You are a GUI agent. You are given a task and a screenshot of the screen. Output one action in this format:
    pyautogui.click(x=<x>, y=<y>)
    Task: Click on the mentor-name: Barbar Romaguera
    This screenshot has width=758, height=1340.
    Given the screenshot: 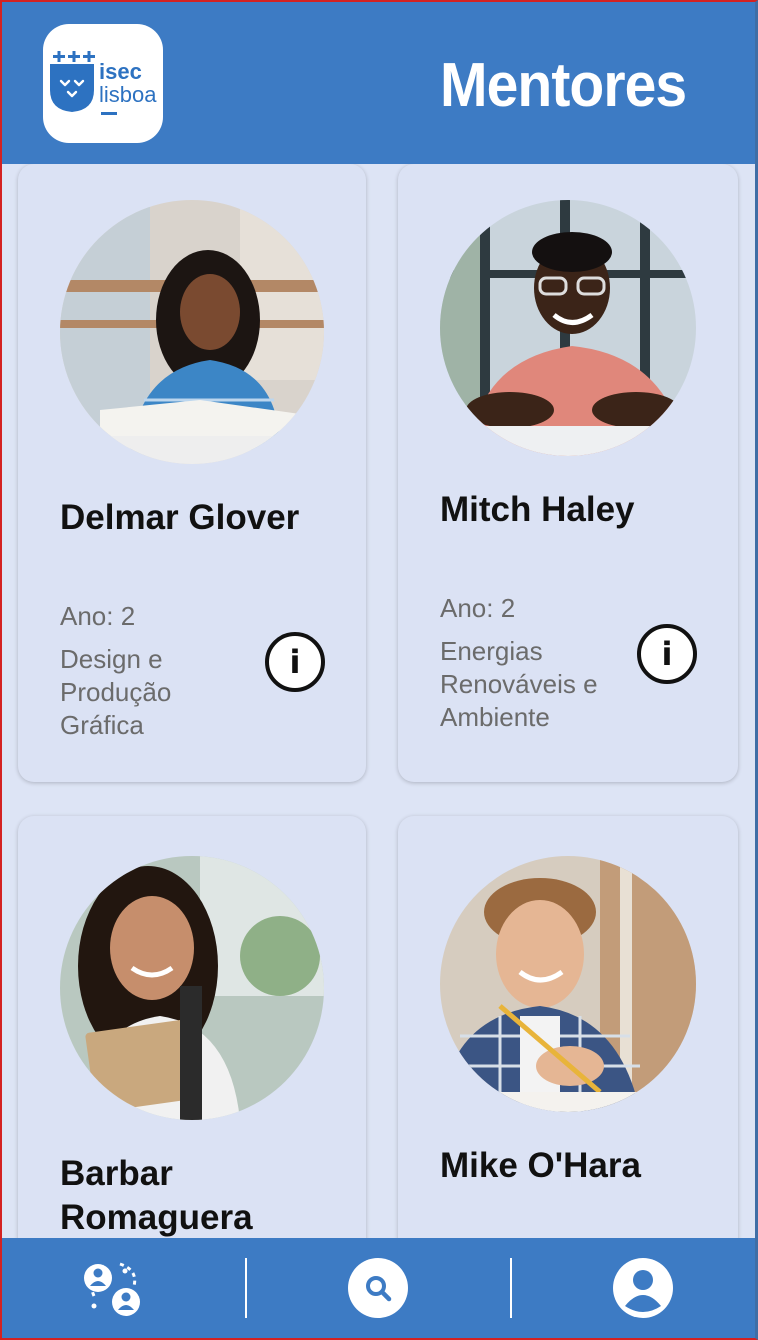 What is the action you would take?
    pyautogui.click(x=156, y=1195)
    